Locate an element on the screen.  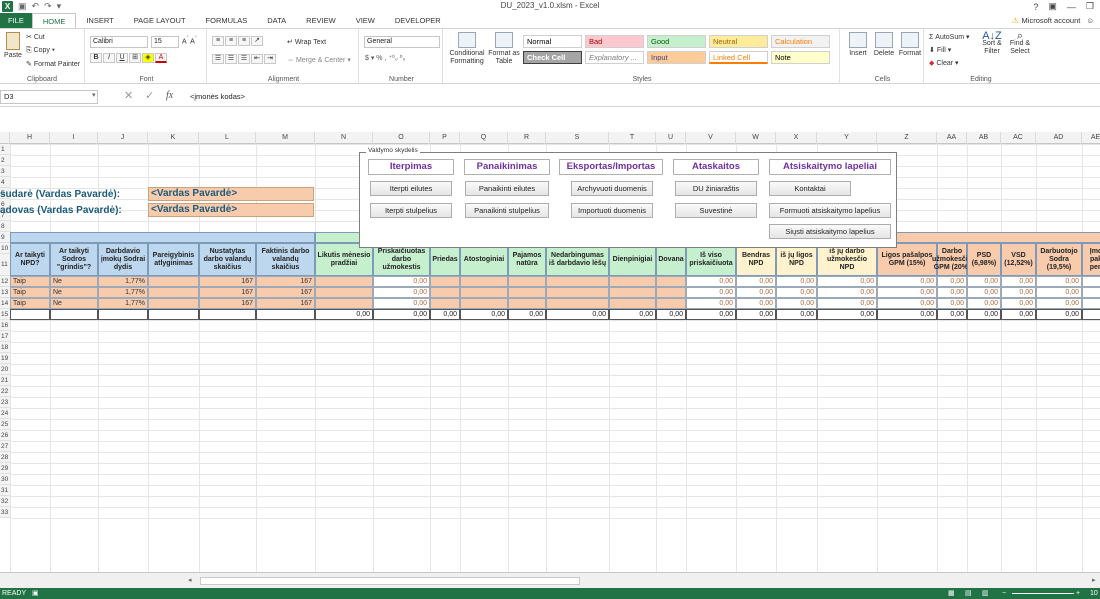
conditional-formatting-button: Conditional Formatting is located at coordinates (467, 49).